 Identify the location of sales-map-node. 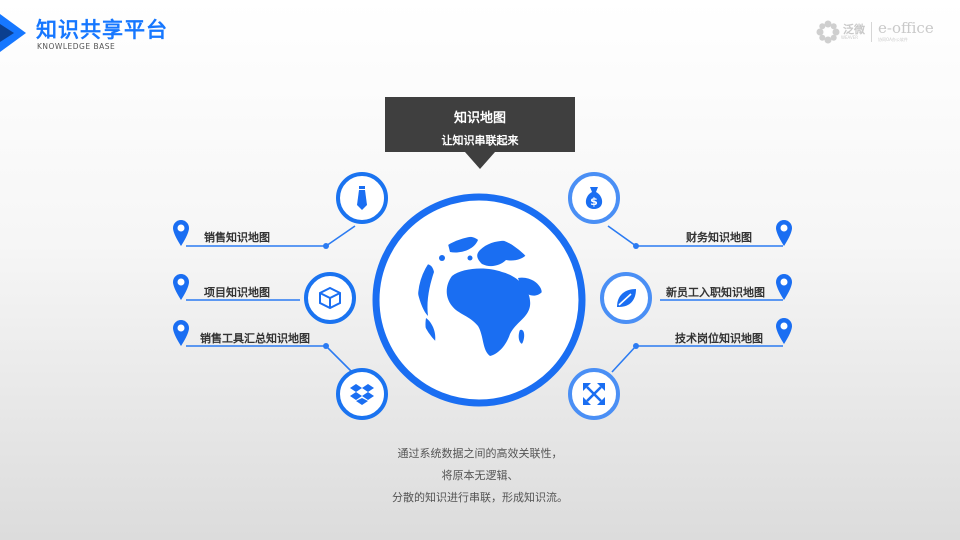
(362, 198).